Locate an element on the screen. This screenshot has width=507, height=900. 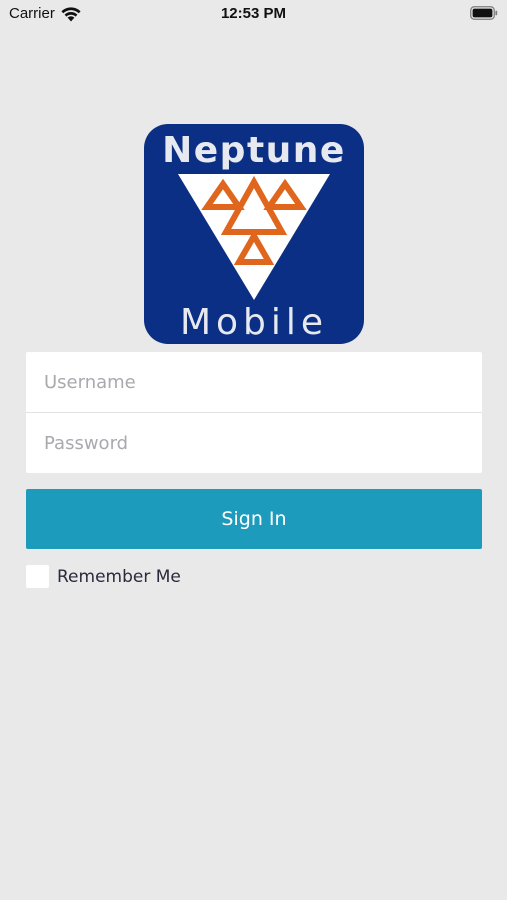
sign-in-button: Sign In is located at coordinates (254, 519).